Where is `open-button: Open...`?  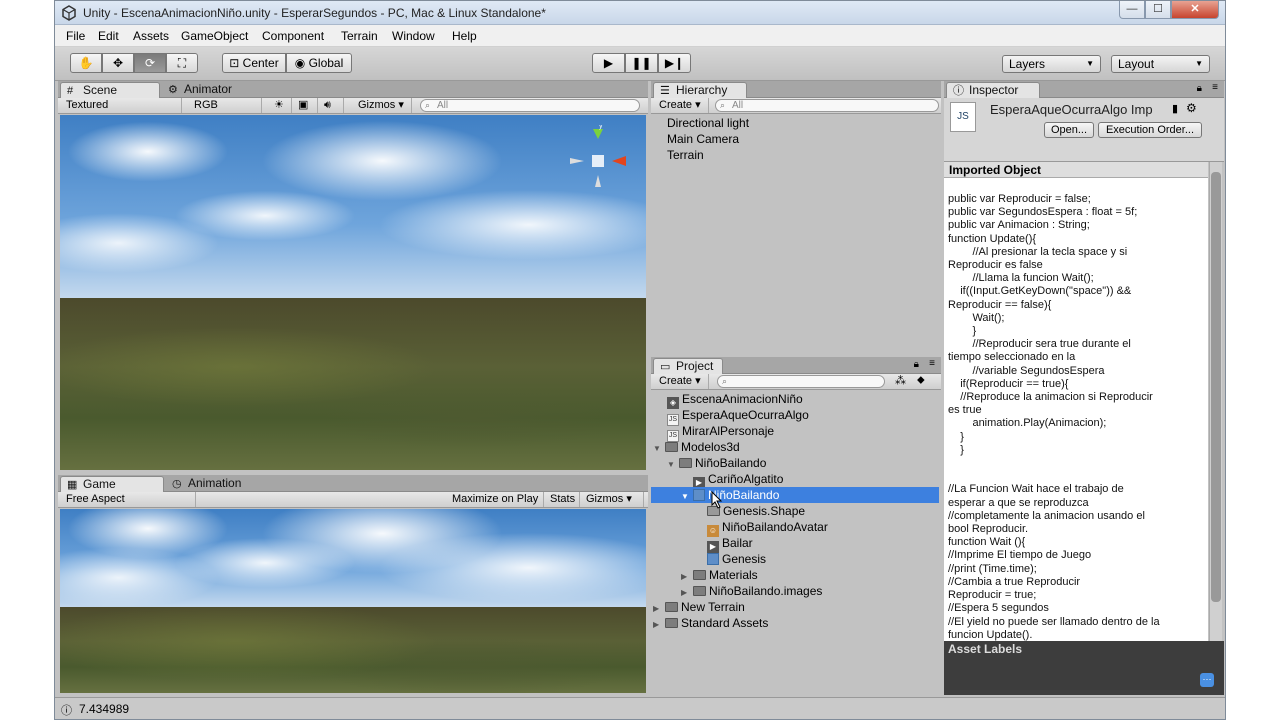
open-button: Open... is located at coordinates (1069, 130).